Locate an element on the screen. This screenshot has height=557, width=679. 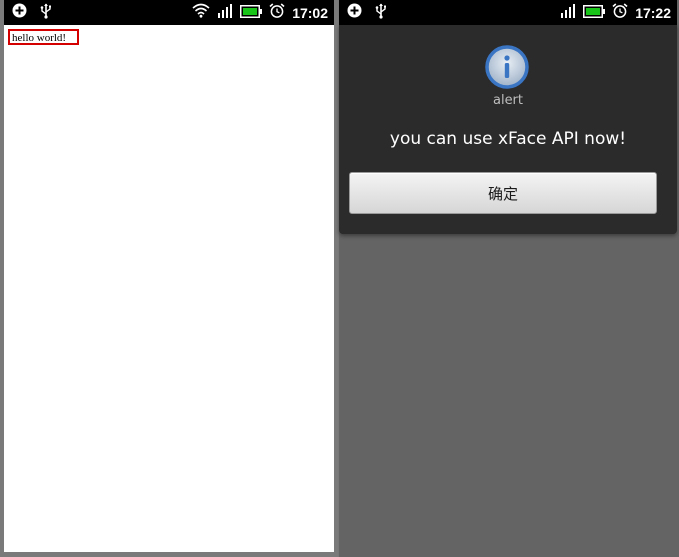
clock-time: 17:02 is located at coordinates (310, 12).